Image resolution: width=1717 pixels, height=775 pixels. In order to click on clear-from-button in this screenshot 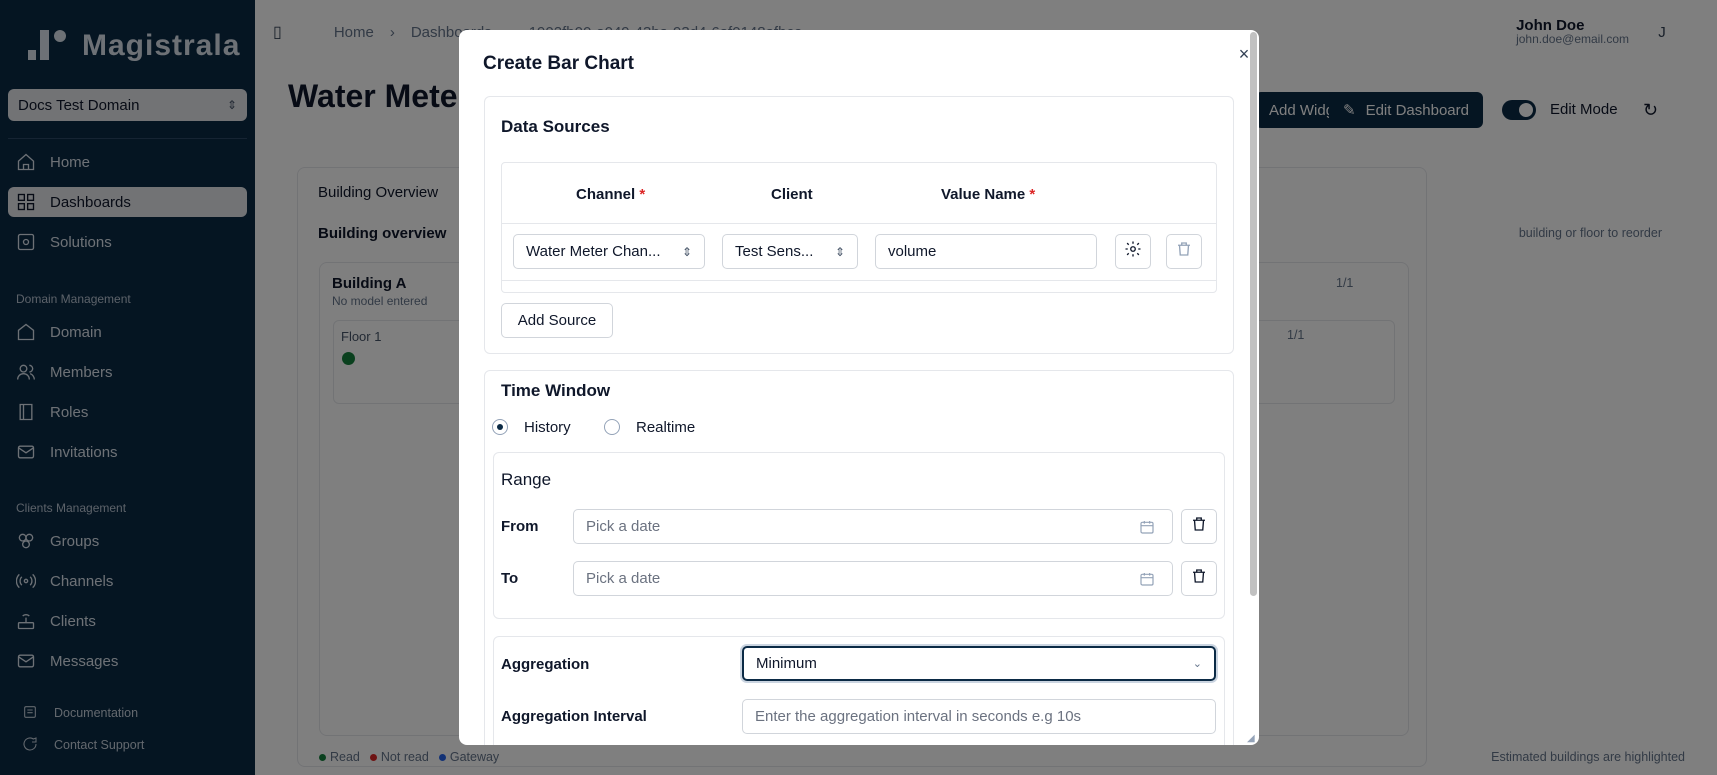, I will do `click(1199, 526)`.